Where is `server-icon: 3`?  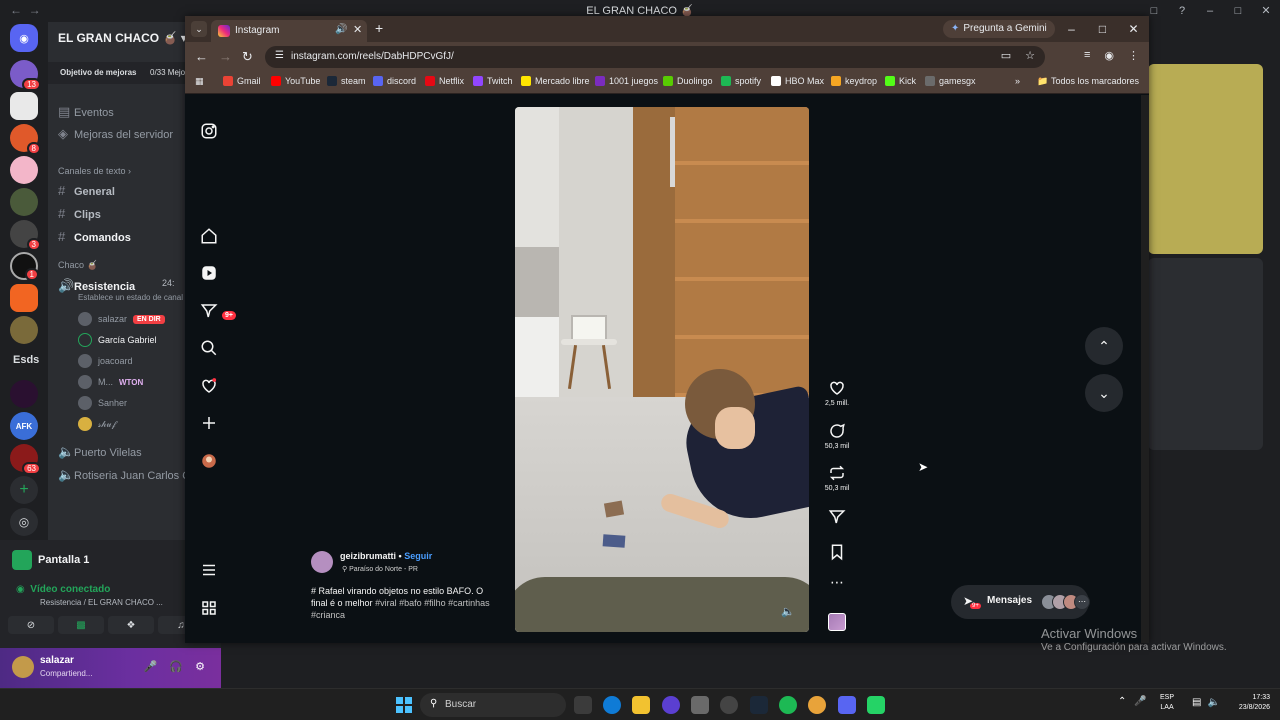
server-icon: 3 is located at coordinates (25, 235).